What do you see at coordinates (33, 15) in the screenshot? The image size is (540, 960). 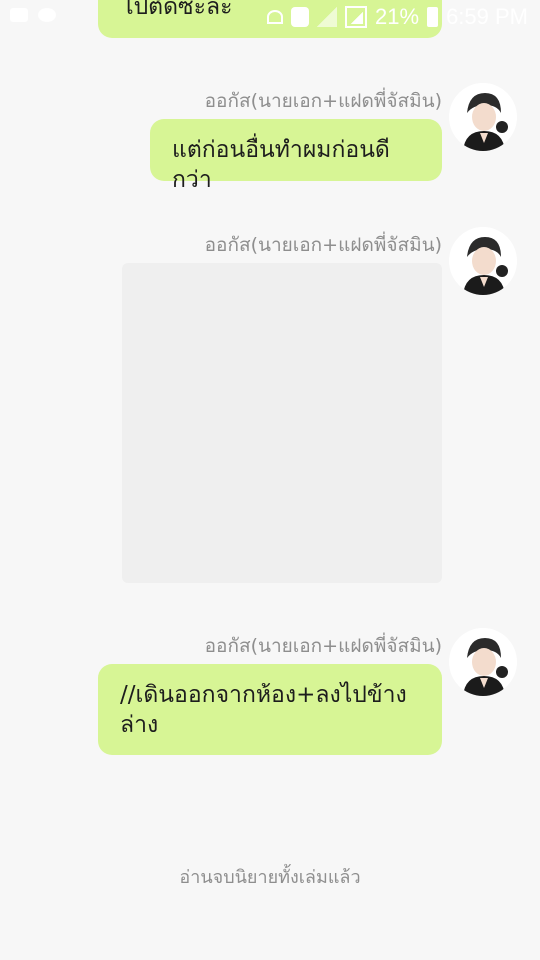 I see `status-left` at bounding box center [33, 15].